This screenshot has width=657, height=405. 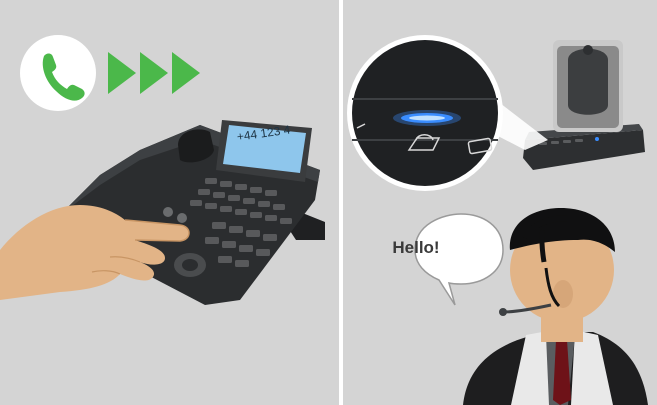 What do you see at coordinates (584, 105) in the screenshot?
I see `base-station` at bounding box center [584, 105].